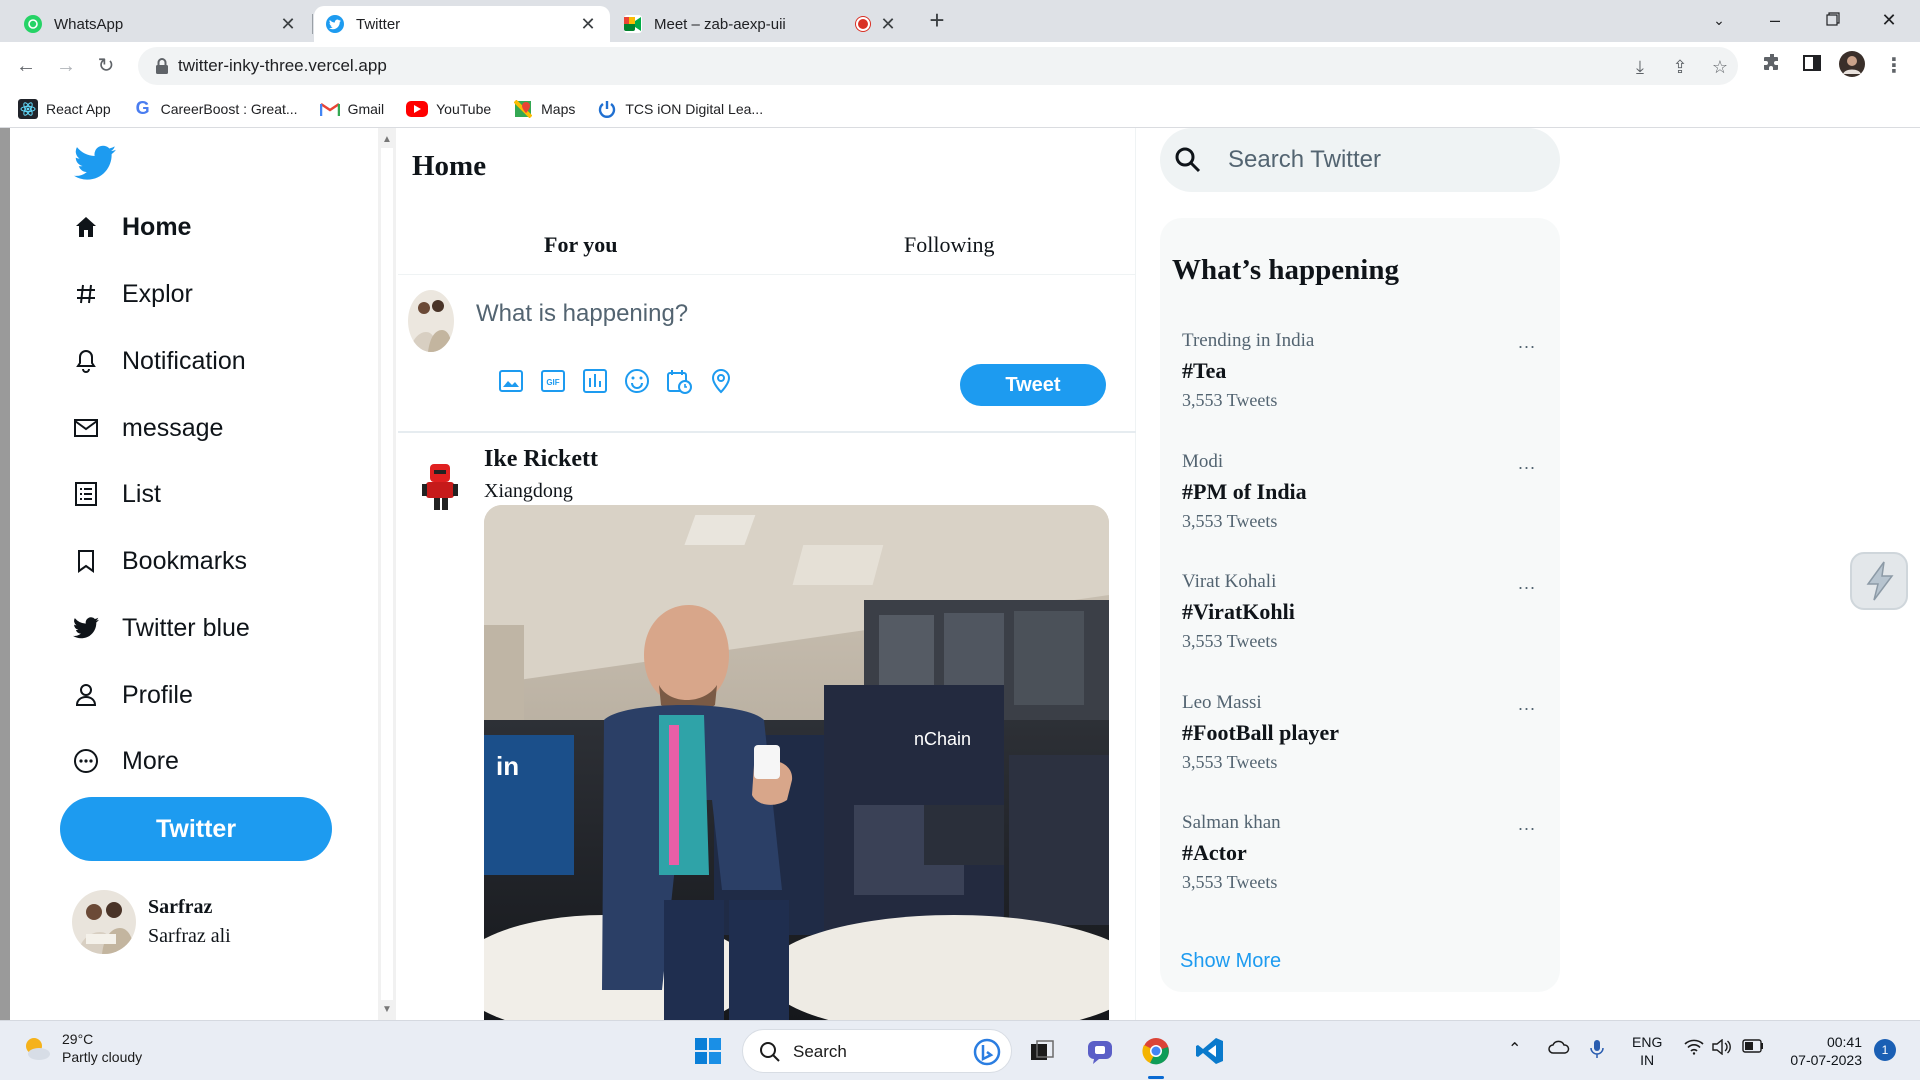  Describe the element at coordinates (141, 493) in the screenshot. I see `nav-label: List` at that location.